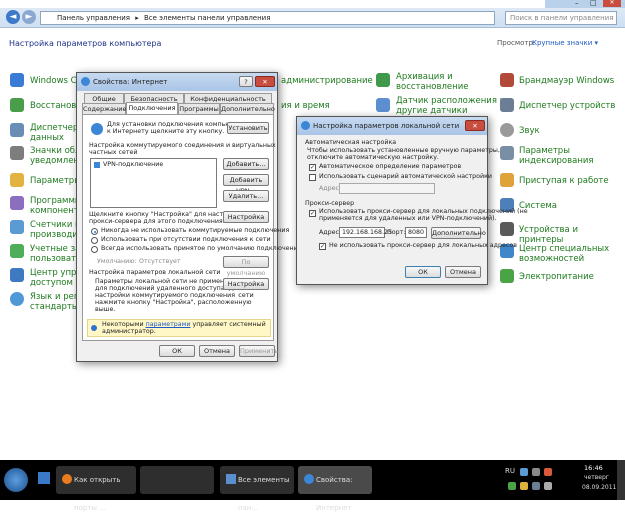 The height and width of the screenshot is (522, 625). What do you see at coordinates (561, 18) in the screenshot?
I see `search-input: Поиск в панели управления` at bounding box center [561, 18].